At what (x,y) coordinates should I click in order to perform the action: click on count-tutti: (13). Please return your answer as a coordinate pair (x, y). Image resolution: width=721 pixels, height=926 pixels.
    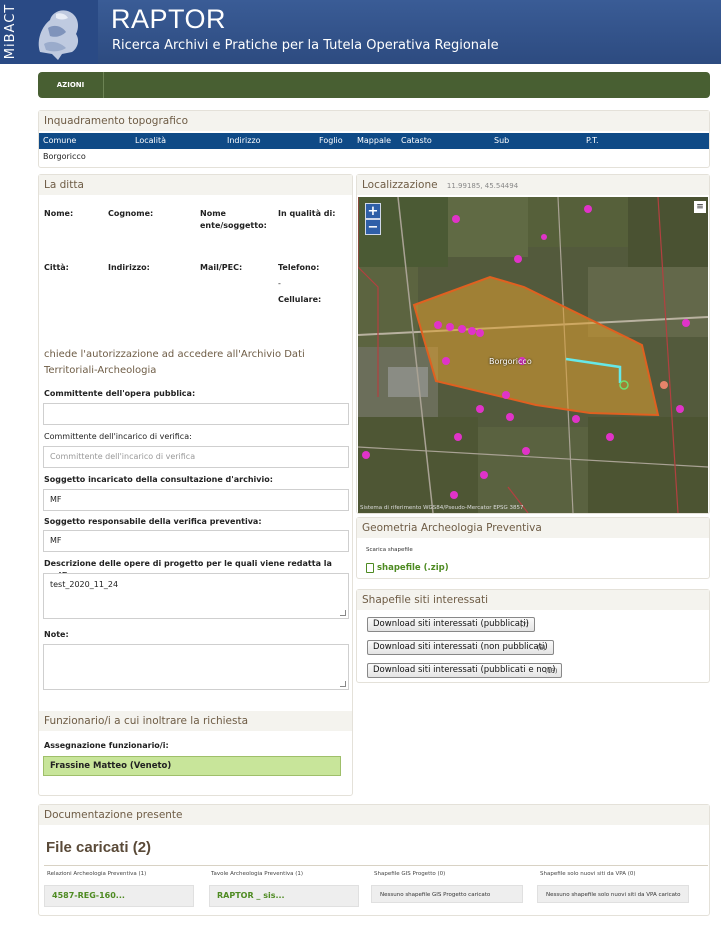
    Looking at the image, I should click on (551, 671).